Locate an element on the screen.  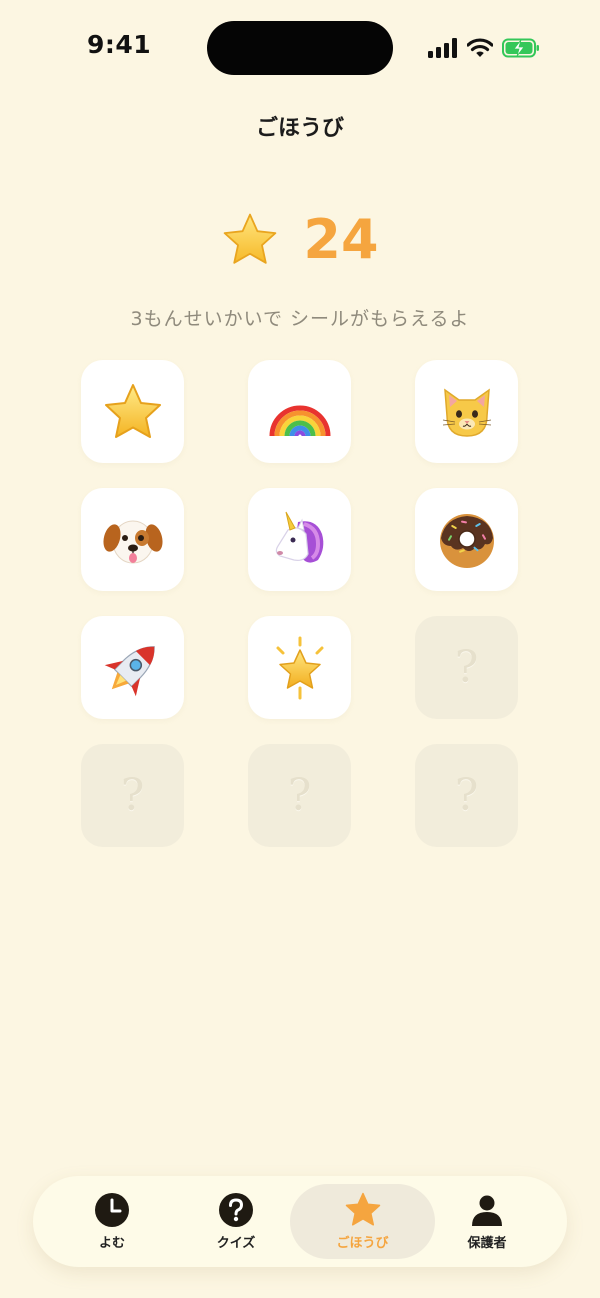
rocket-sticker-icon is located at coordinates (129, 670).